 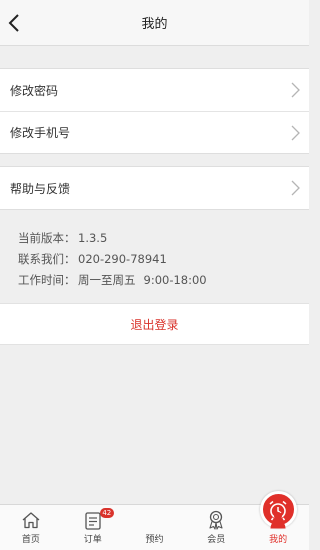 I want to click on help-feedback-label: 帮助与反馈, so click(x=40, y=188).